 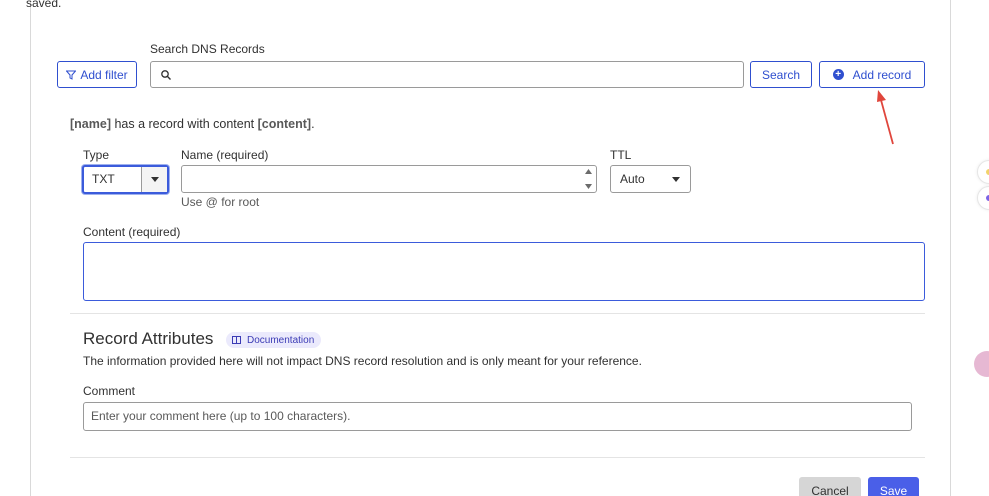 What do you see at coordinates (389, 179) in the screenshot?
I see `name-input` at bounding box center [389, 179].